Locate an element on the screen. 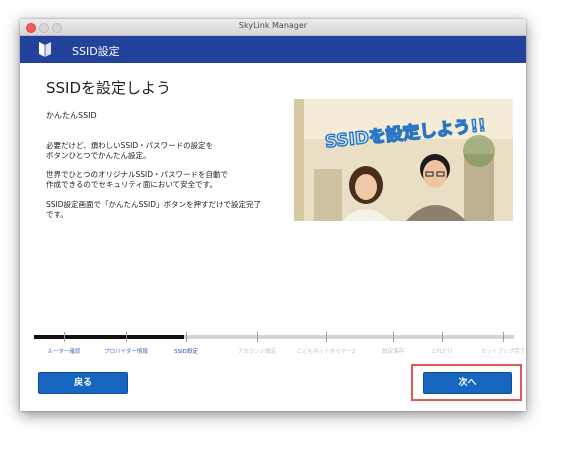  page-title: SSIDを設定しよう is located at coordinates (109, 88).